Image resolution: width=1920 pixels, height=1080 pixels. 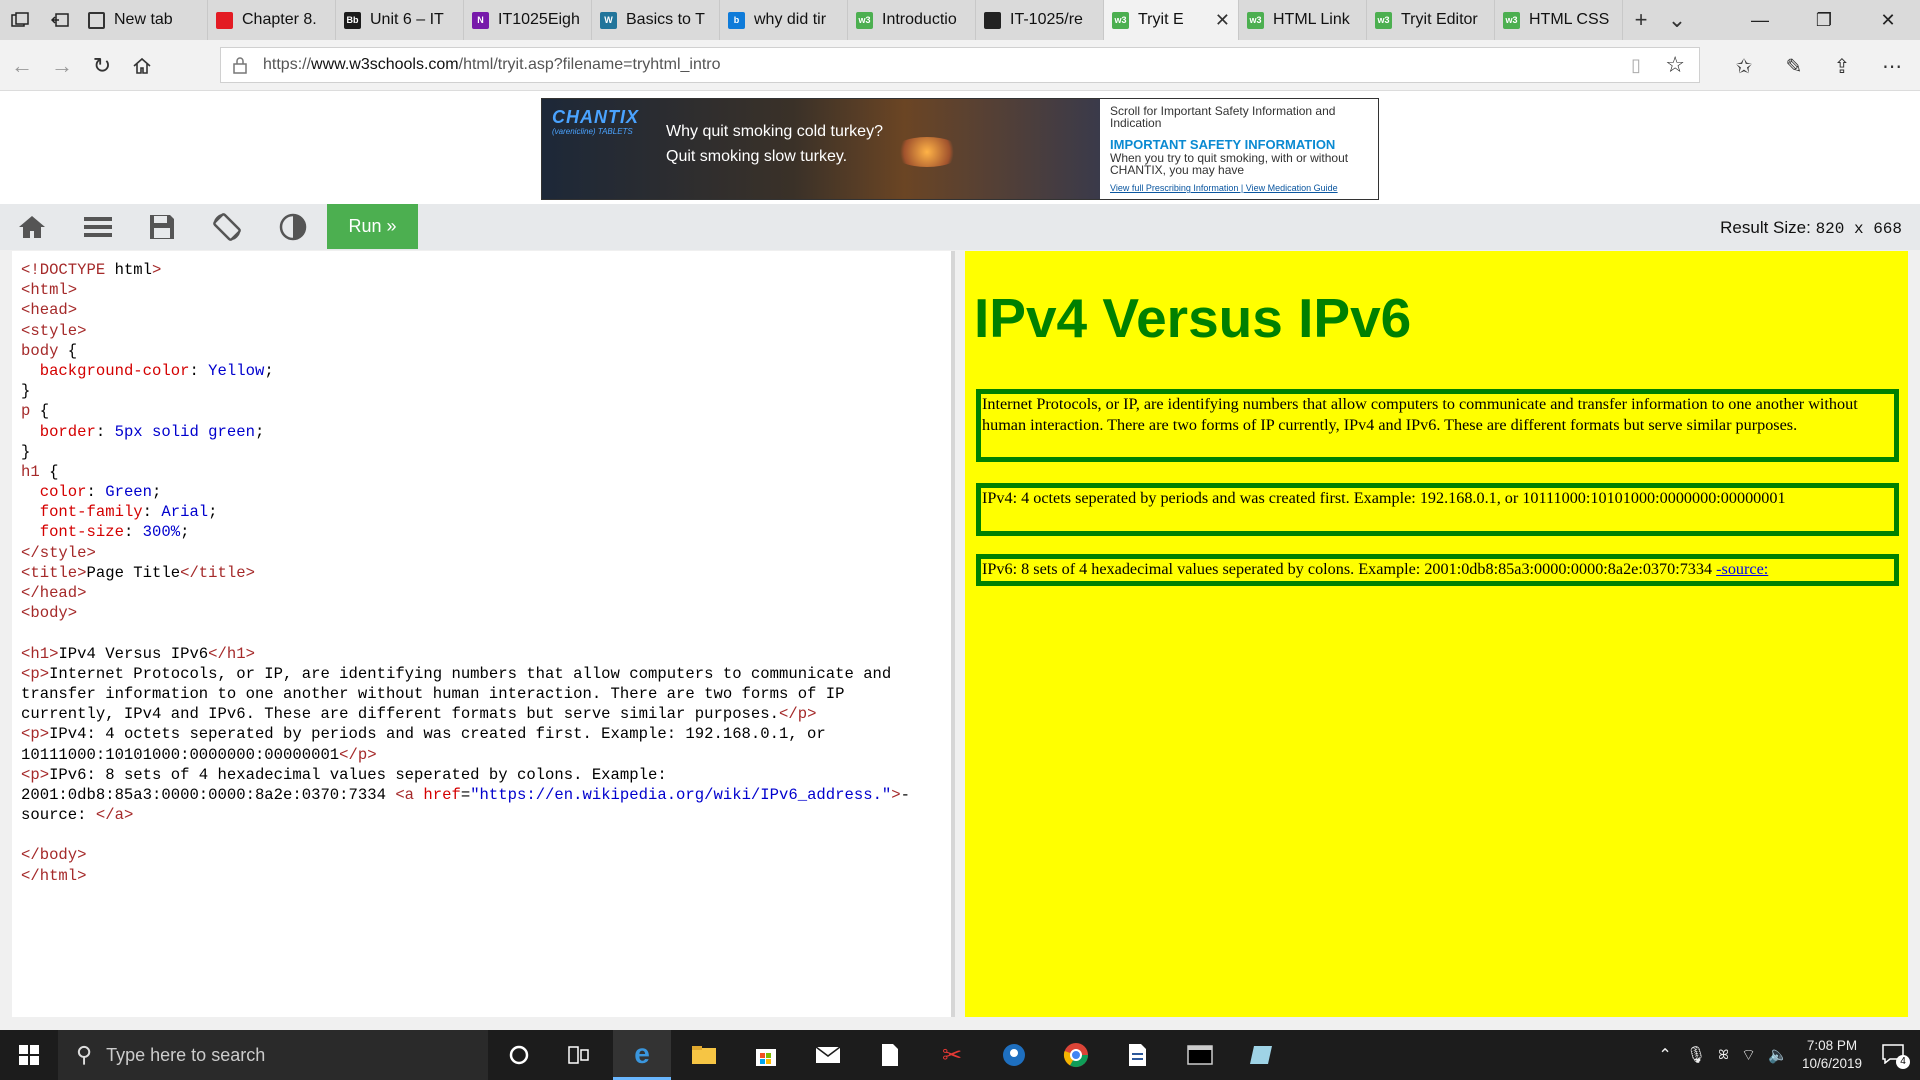 I want to click on tab-label: HTML CSS, so click(x=1569, y=19).